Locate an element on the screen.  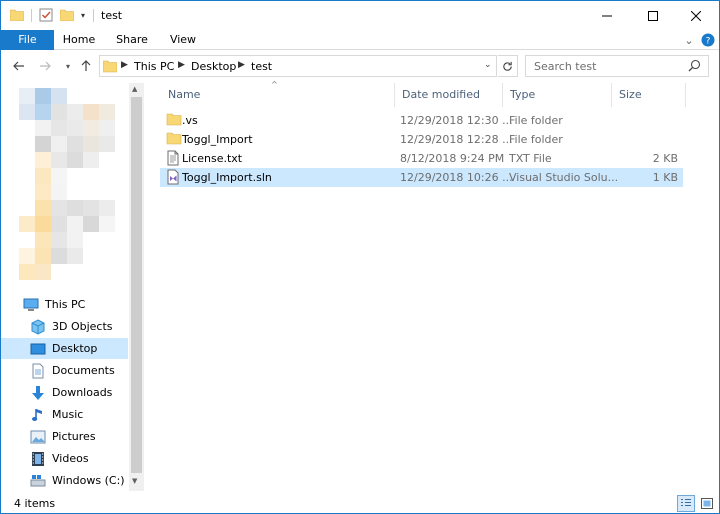
sidebar-item-label: Windows (C:) is located at coordinates (88, 480).